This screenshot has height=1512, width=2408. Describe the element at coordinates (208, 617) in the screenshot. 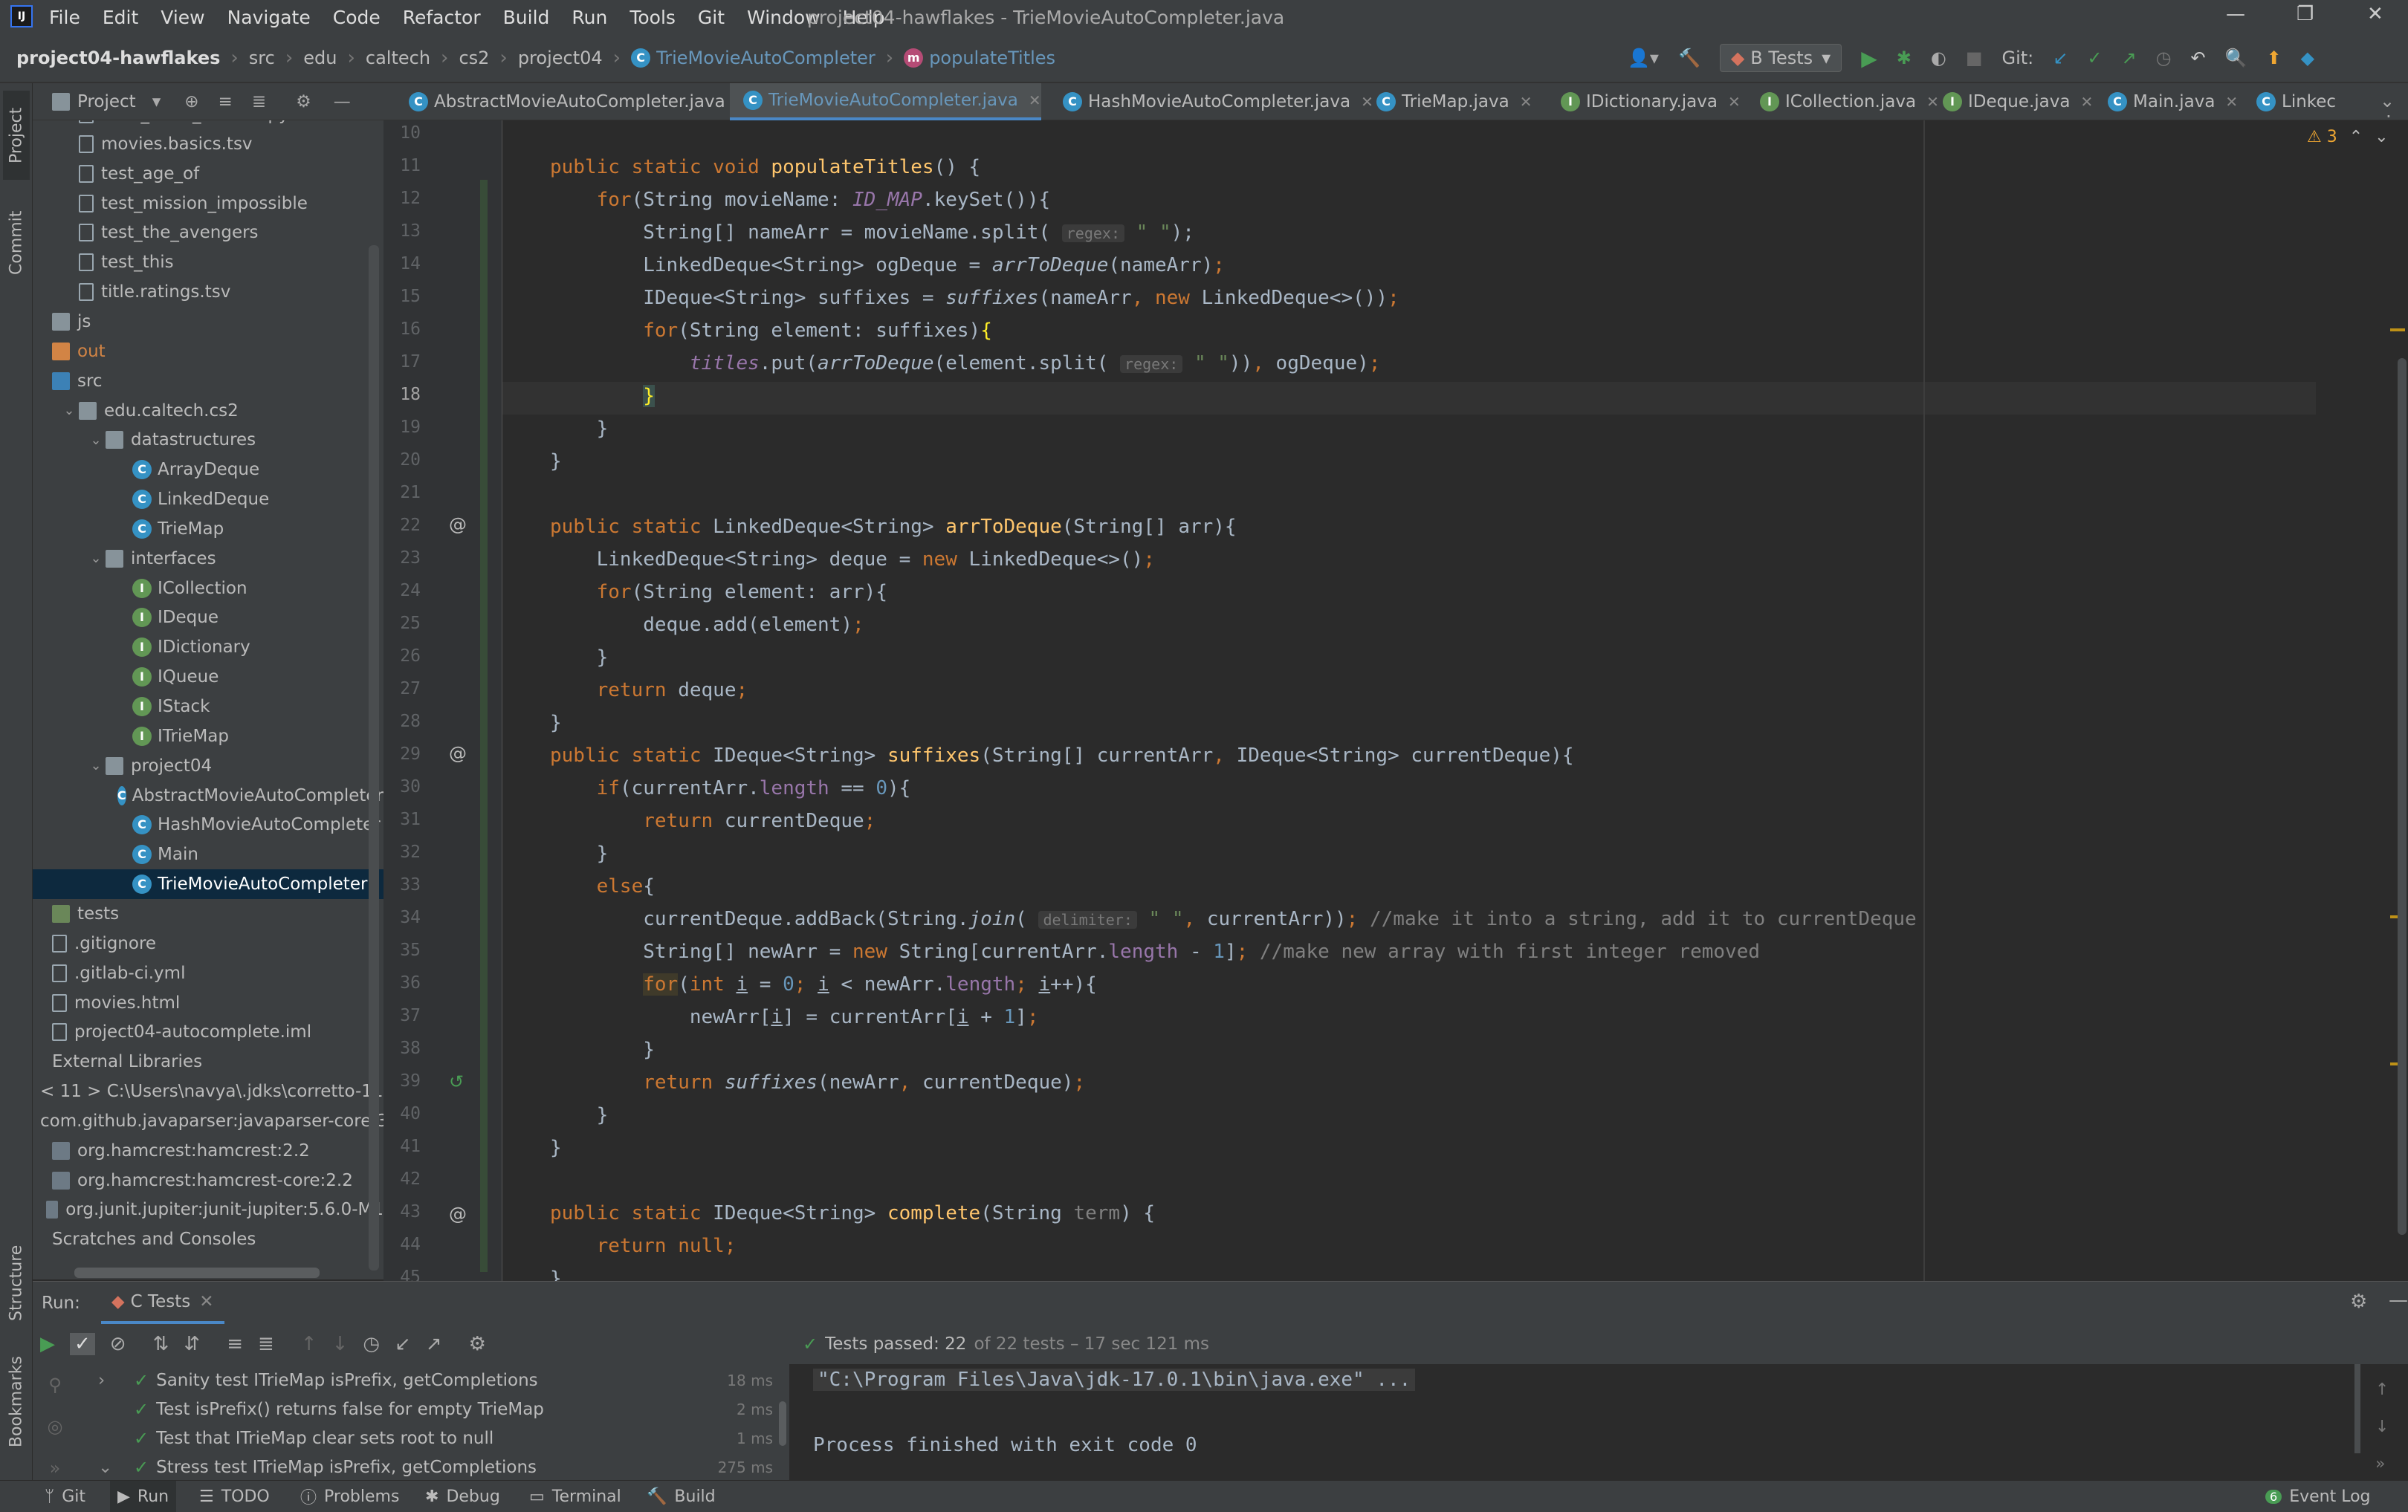

I see `tree-item: I IDeque` at that location.